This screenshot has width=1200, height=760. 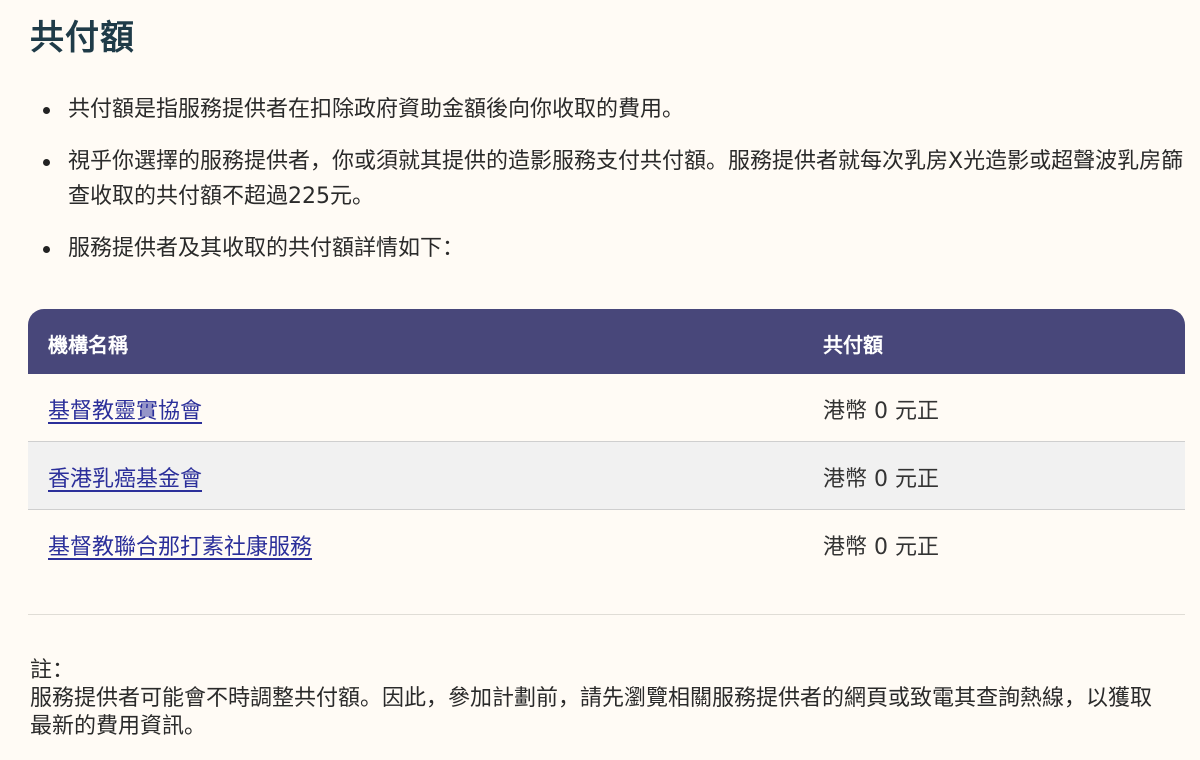 I want to click on table-row: 基督教靈實協會 港幣 0 元正, so click(x=606, y=408).